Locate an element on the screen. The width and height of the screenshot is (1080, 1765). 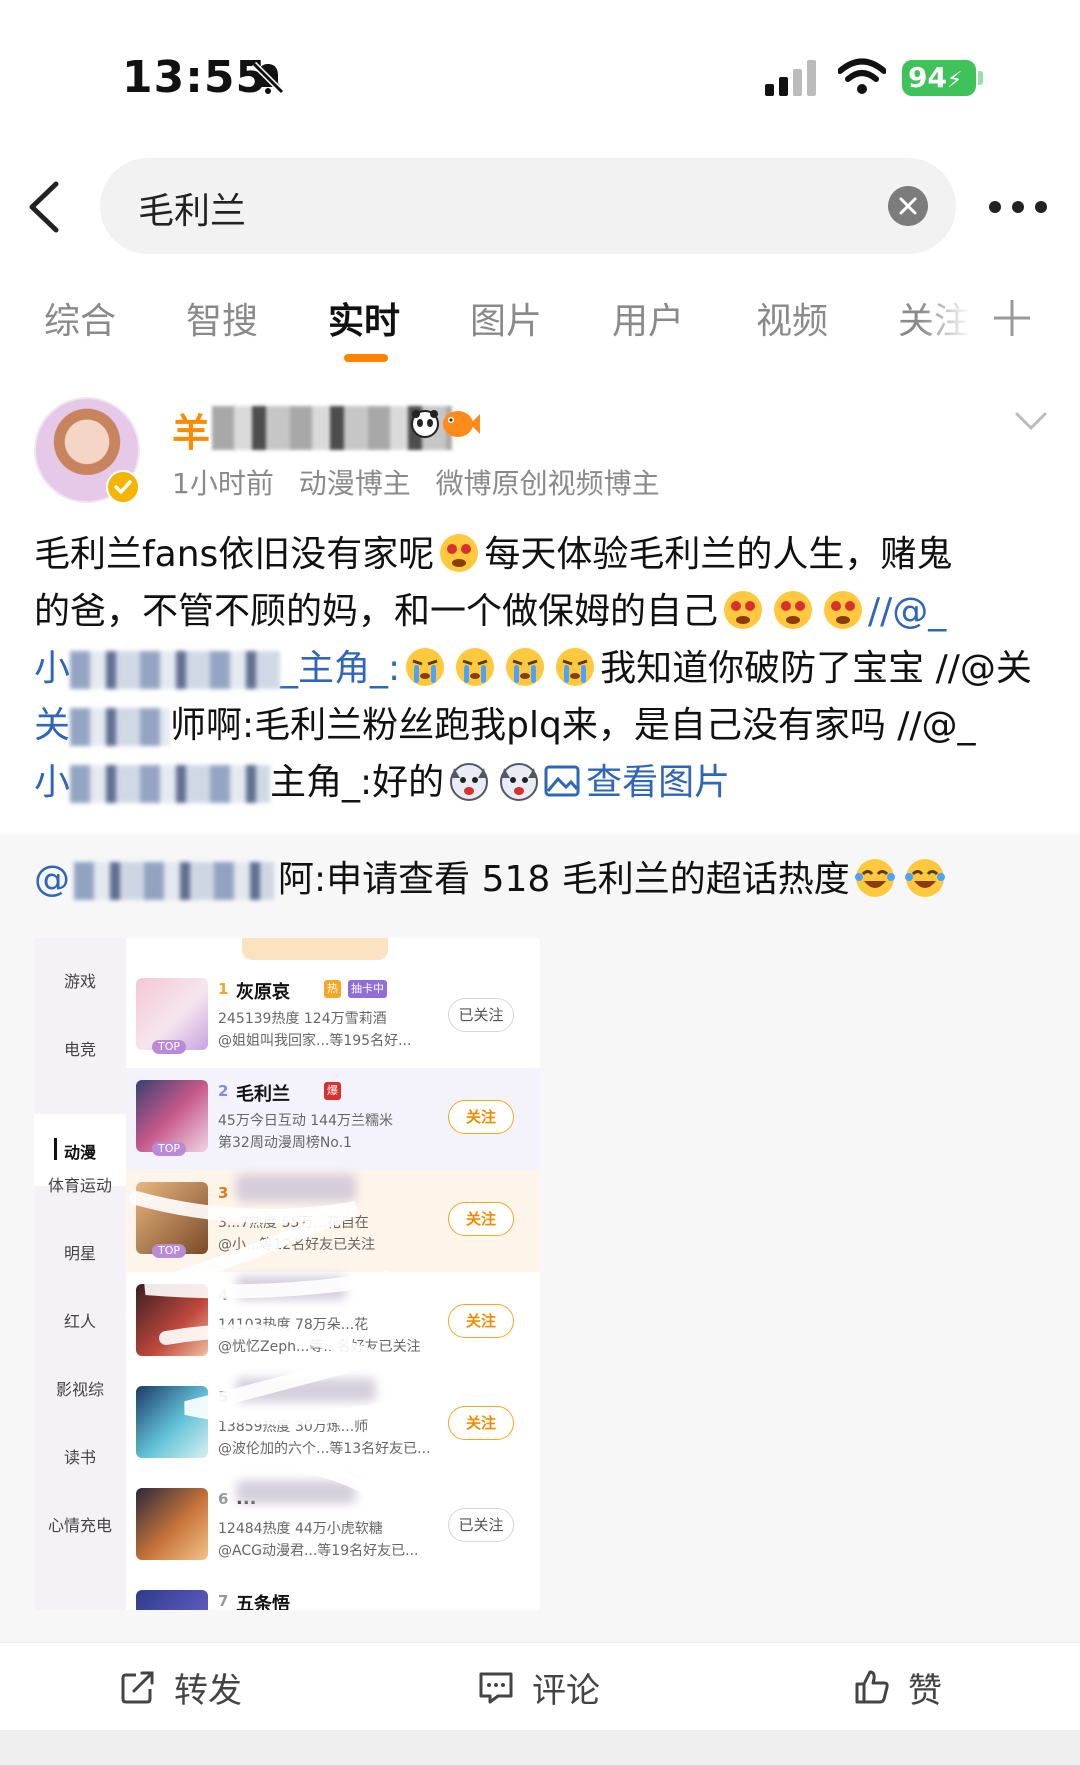
search-tabs: 综合 智搜 实时 图片 用户 视频 关注 is located at coordinates (540, 325).